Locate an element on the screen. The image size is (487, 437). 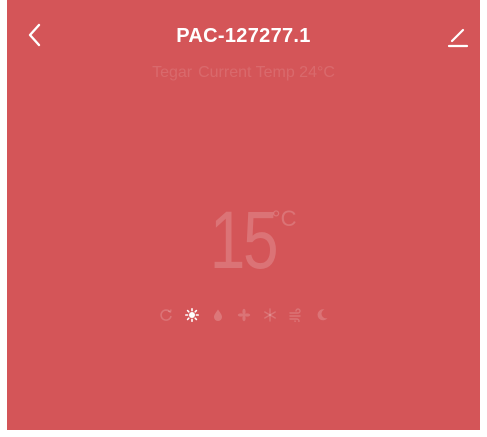
current-temperature-status: Tegar Current Temp 24°C is located at coordinates (243, 73).